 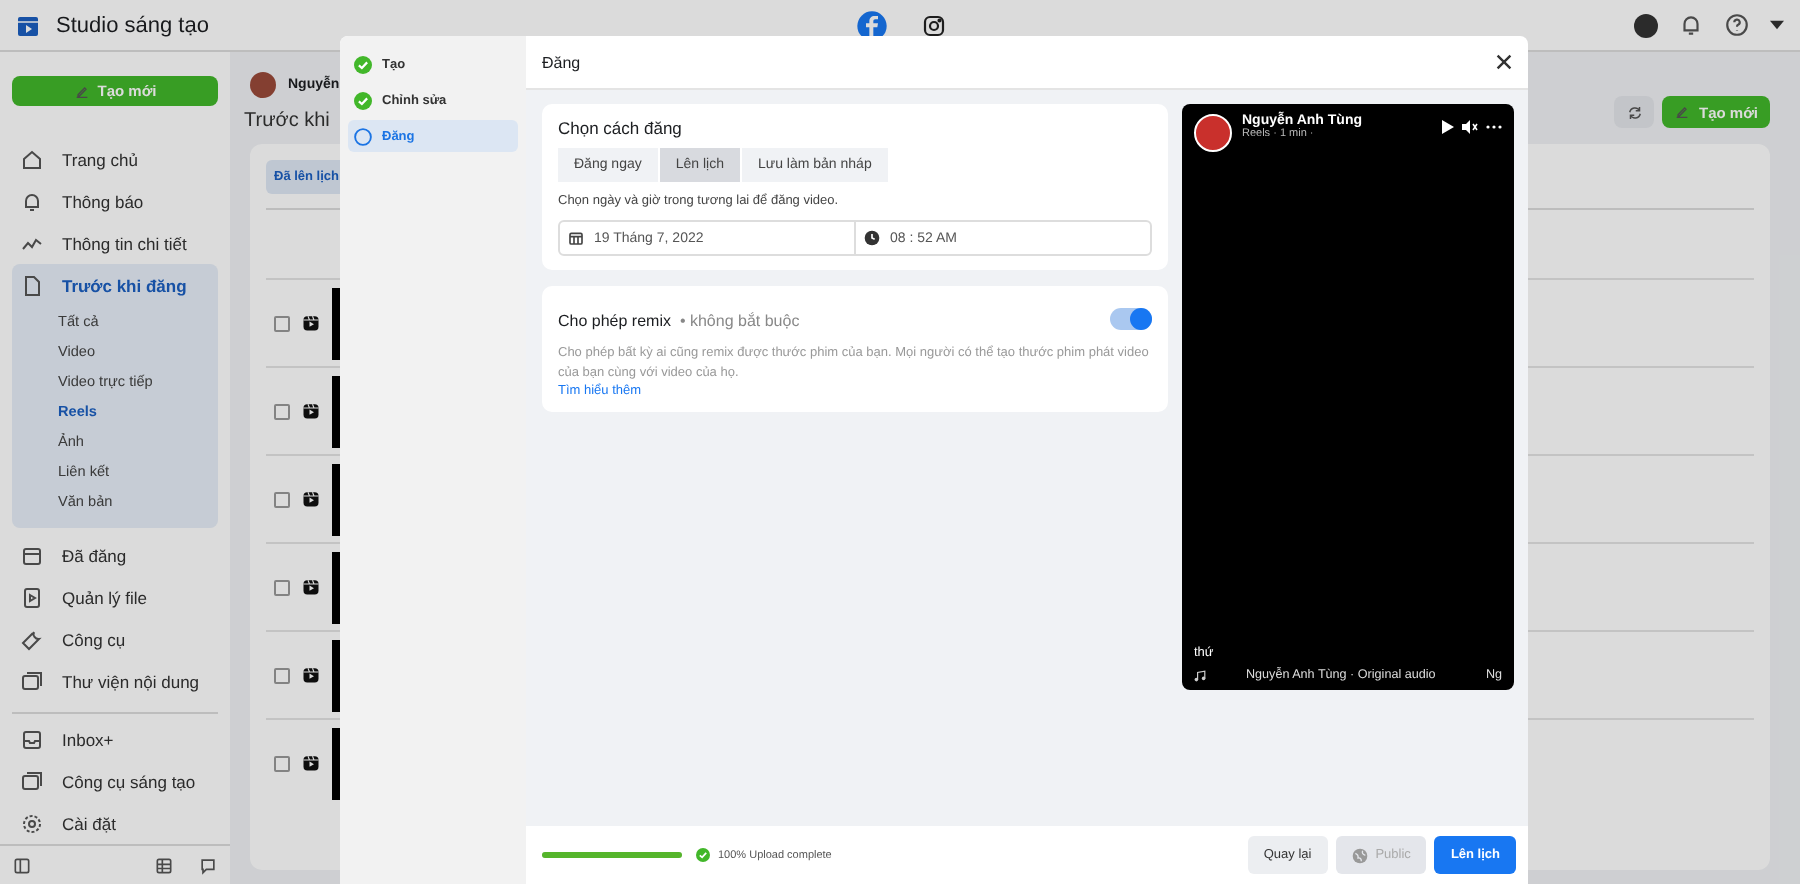 I want to click on nav-item: Công cụ sáng tạo, so click(x=115, y=781).